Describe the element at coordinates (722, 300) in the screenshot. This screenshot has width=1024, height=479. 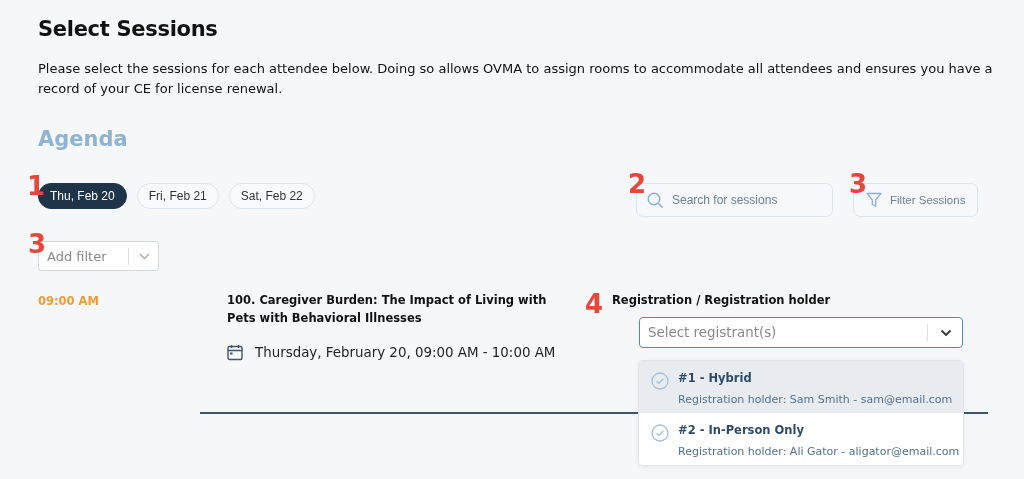
I see `field-label: Registration / Registration holder` at that location.